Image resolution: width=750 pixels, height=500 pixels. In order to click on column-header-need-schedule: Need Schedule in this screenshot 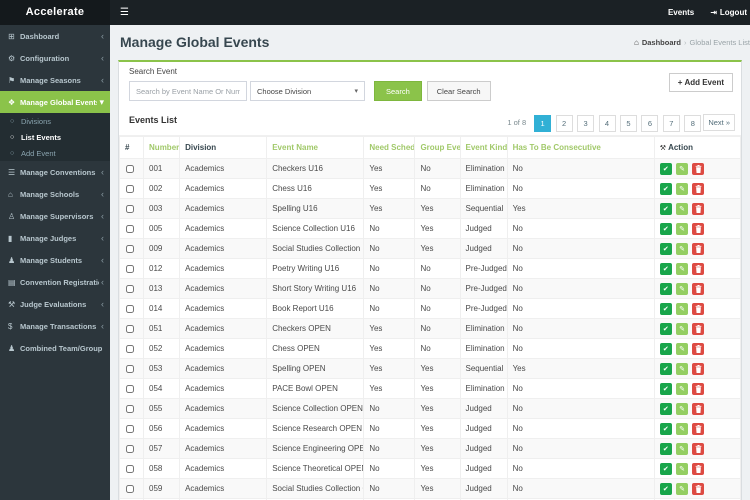, I will do `click(389, 147)`.